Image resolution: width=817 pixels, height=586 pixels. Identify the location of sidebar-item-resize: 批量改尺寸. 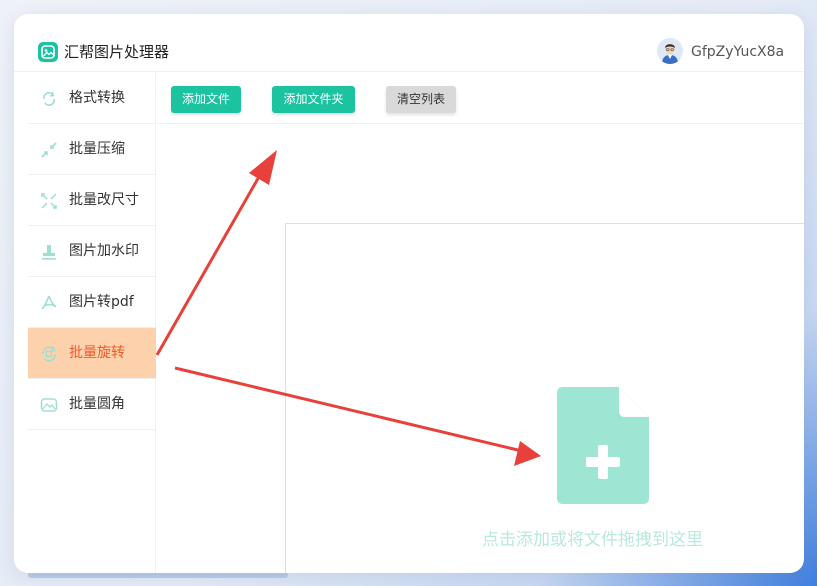
(92, 200).